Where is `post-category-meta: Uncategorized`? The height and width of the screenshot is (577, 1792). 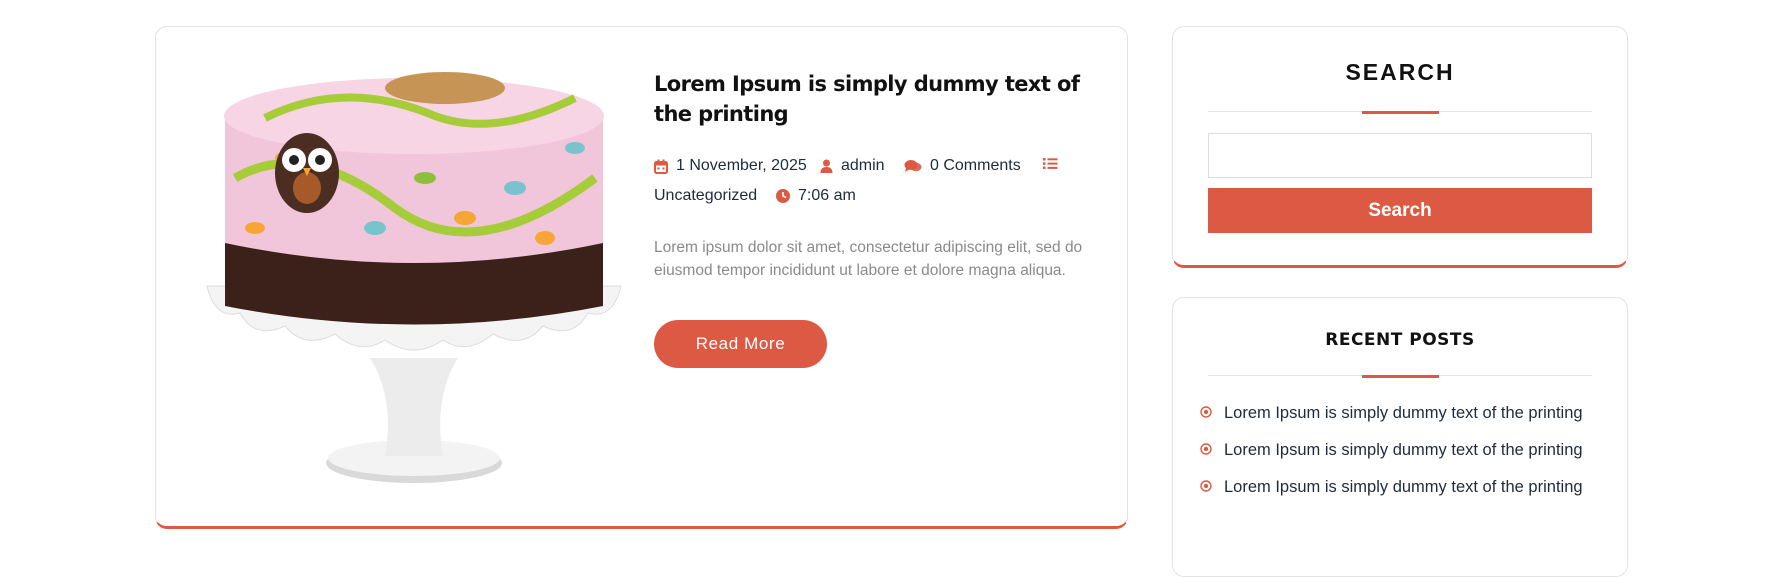 post-category-meta: Uncategorized is located at coordinates (705, 196).